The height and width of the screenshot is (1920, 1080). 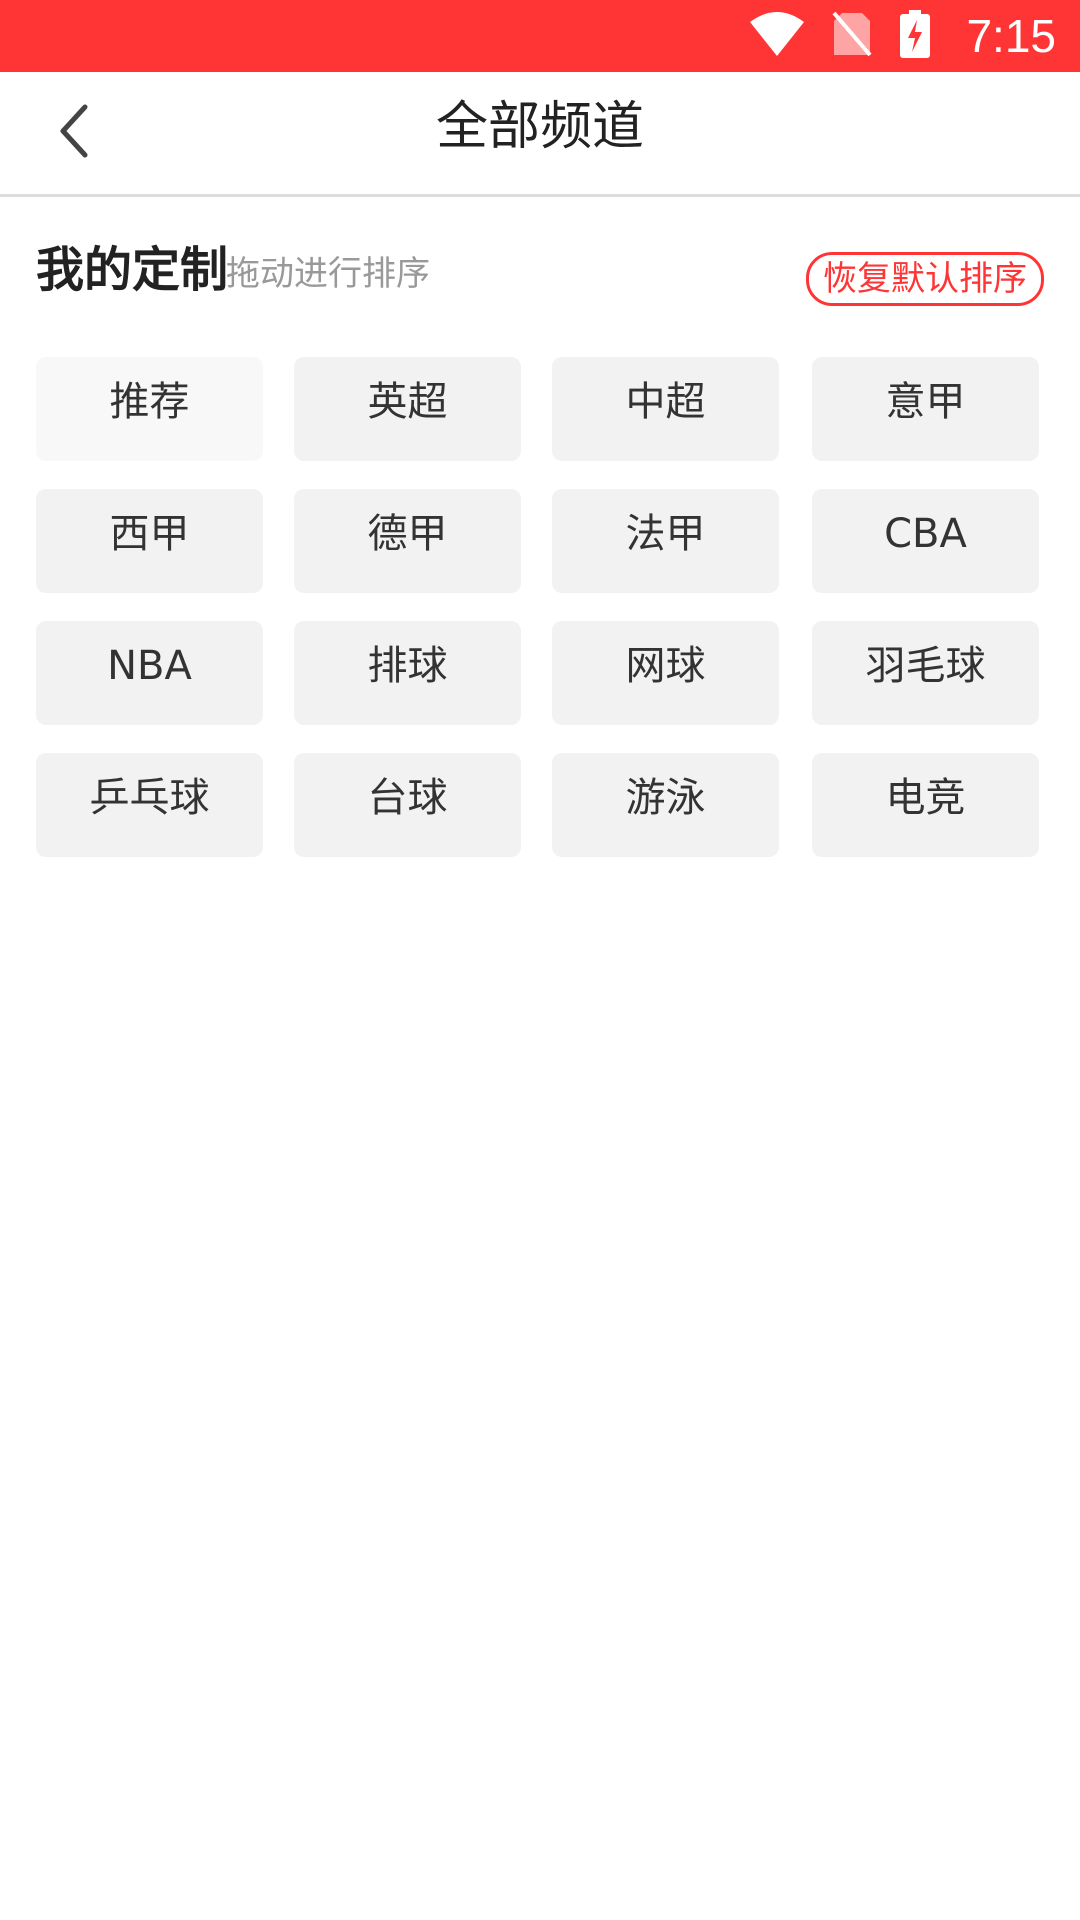 What do you see at coordinates (1011, 36) in the screenshot?
I see `status-time: 7:15` at bounding box center [1011, 36].